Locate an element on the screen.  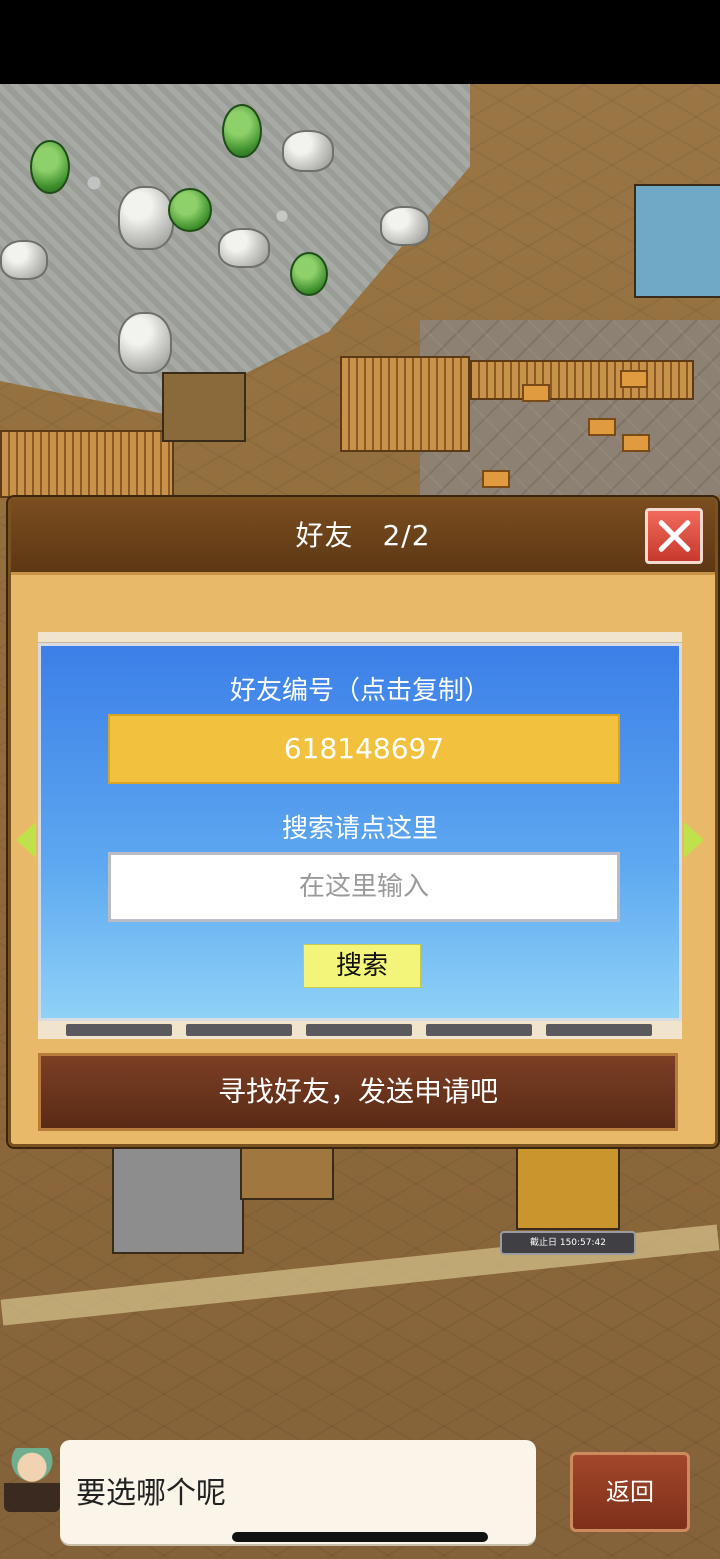
temple-building is located at coordinates (568, 1185).